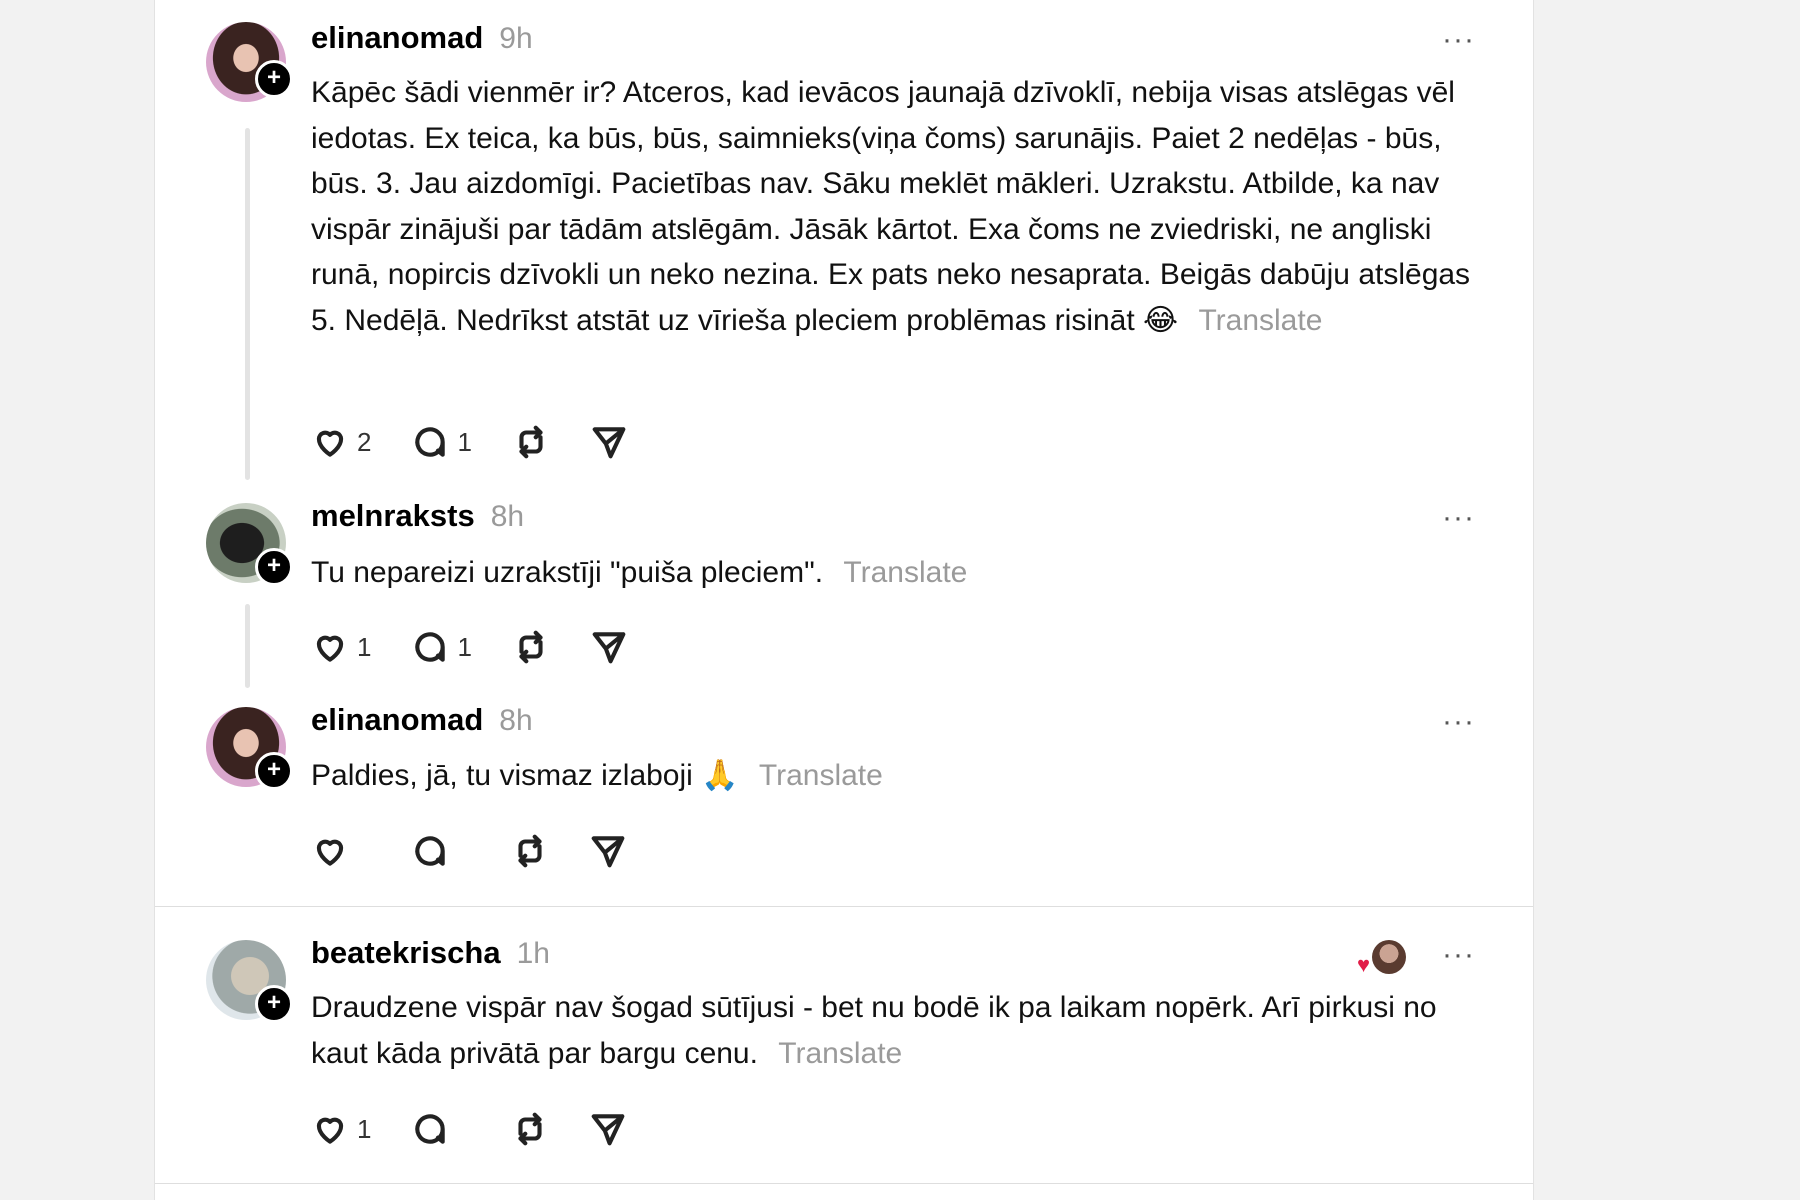 This screenshot has height=1200, width=1800. Describe the element at coordinates (489, 851) in the screenshot. I see `post-actions` at that location.